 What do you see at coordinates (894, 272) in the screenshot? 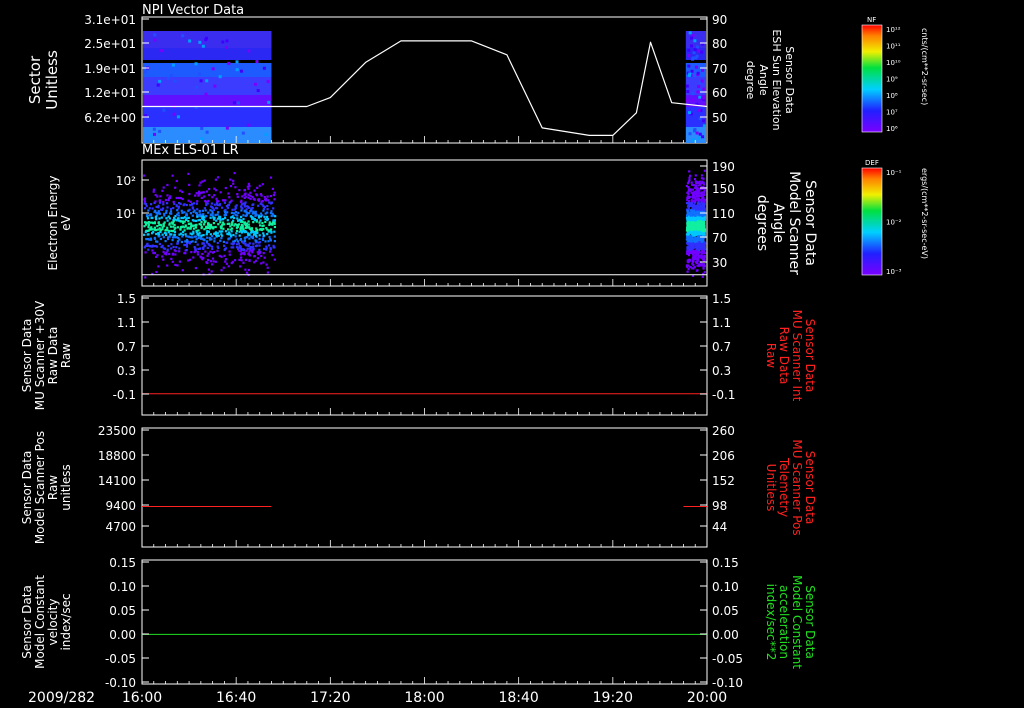
I see `colorbar-tick-label: 10⁻³` at bounding box center [894, 272].